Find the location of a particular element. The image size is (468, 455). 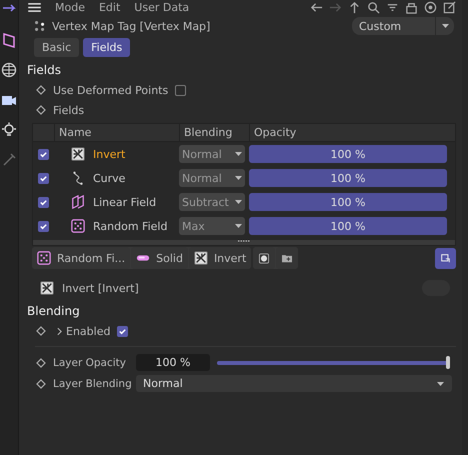

circle-in-square-icon is located at coordinates (264, 258).